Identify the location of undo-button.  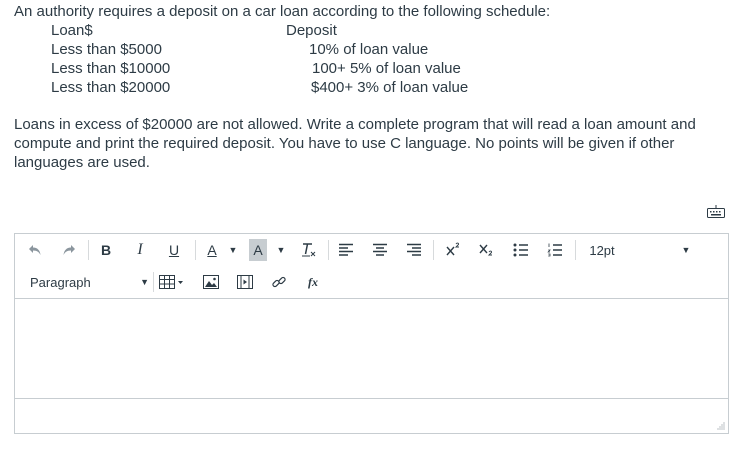
(35, 250).